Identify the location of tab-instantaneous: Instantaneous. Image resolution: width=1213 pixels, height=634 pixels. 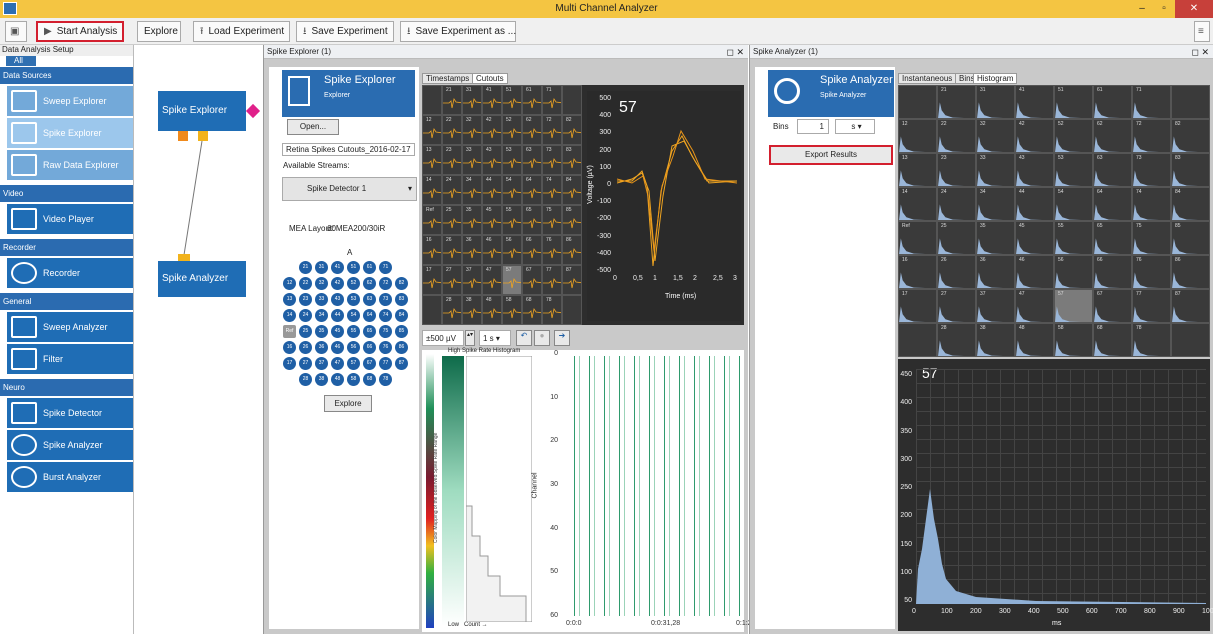
(927, 78).